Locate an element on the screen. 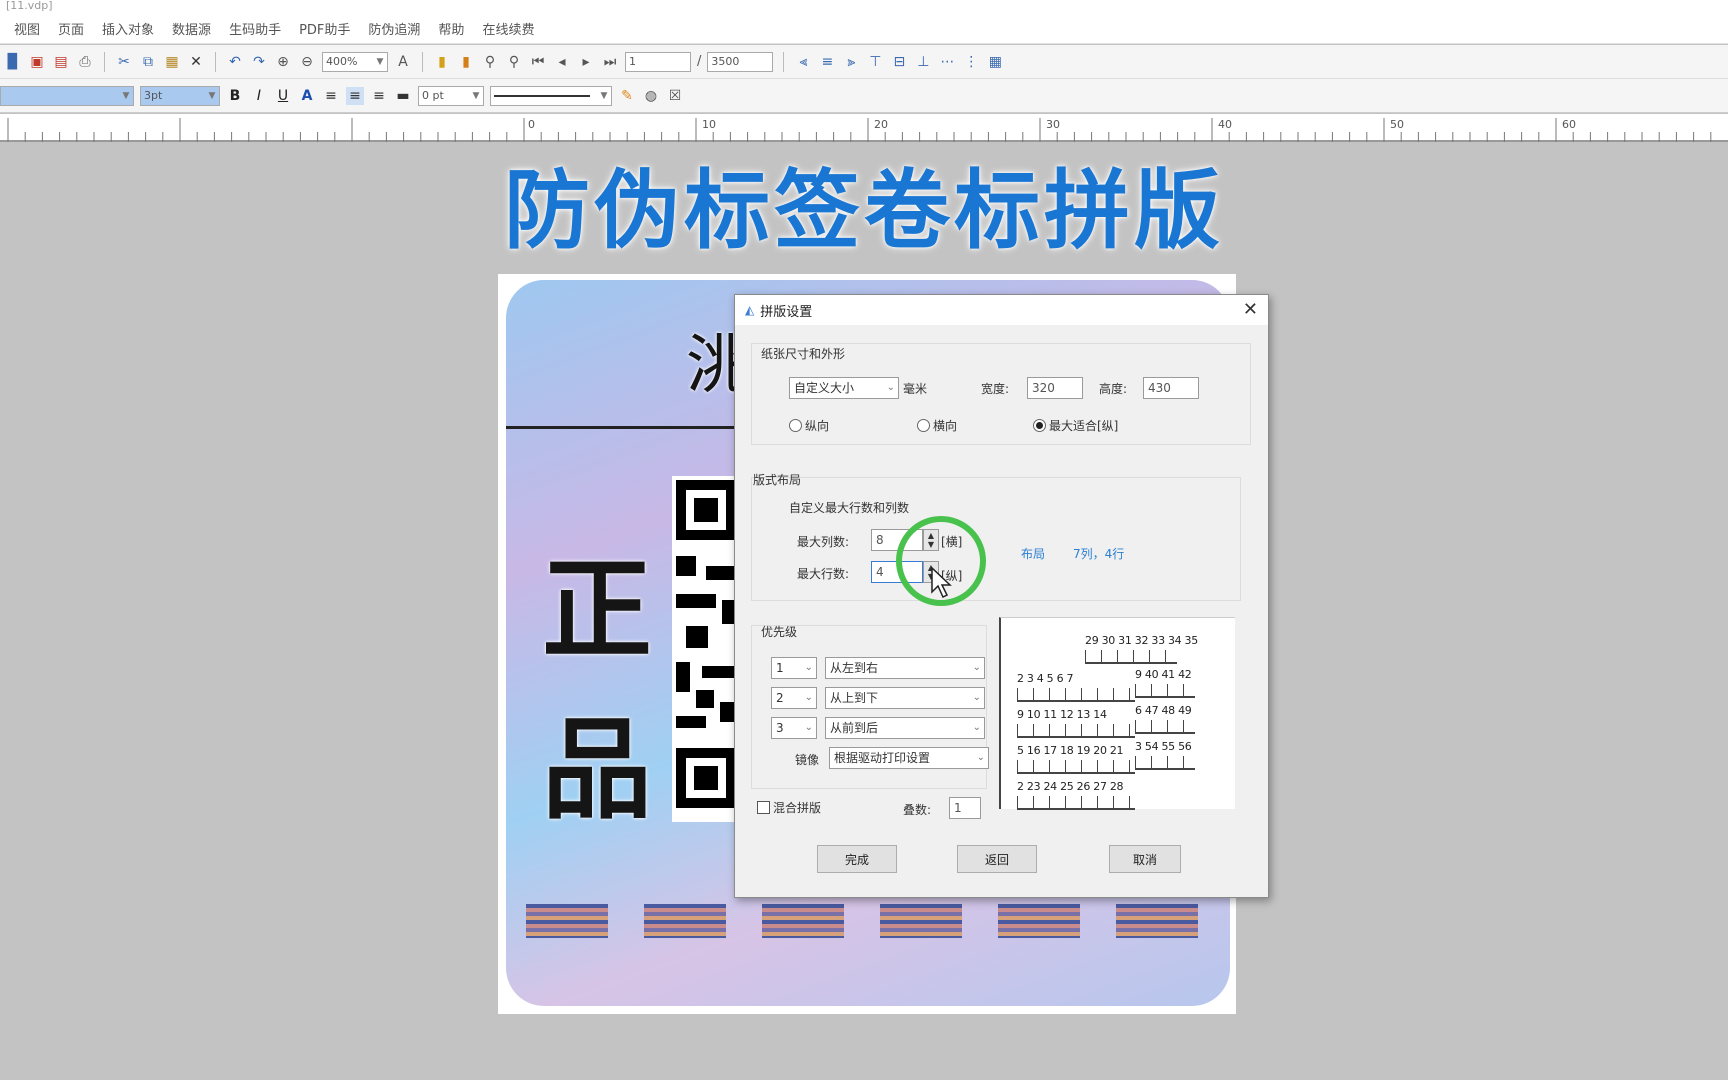 The height and width of the screenshot is (1080, 1728). ruler-label: 60 is located at coordinates (1569, 124).